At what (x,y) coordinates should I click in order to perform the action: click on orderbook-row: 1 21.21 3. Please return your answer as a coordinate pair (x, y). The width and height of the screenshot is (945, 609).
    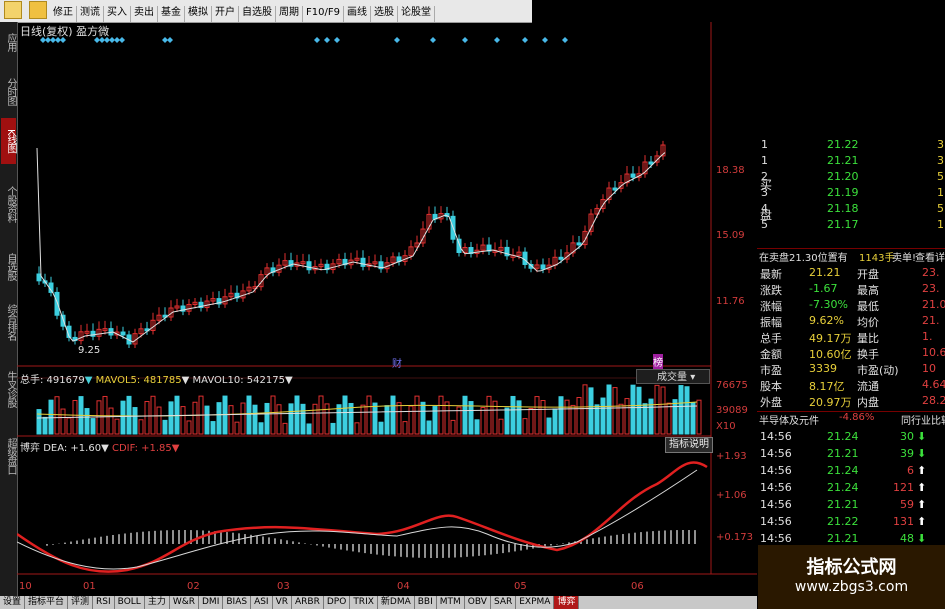
    Looking at the image, I should click on (851, 162).